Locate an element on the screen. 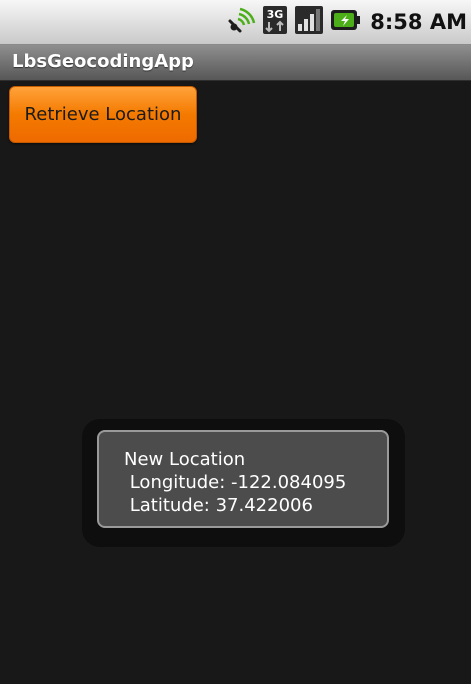  battery-charging-icon is located at coordinates (345, 22).